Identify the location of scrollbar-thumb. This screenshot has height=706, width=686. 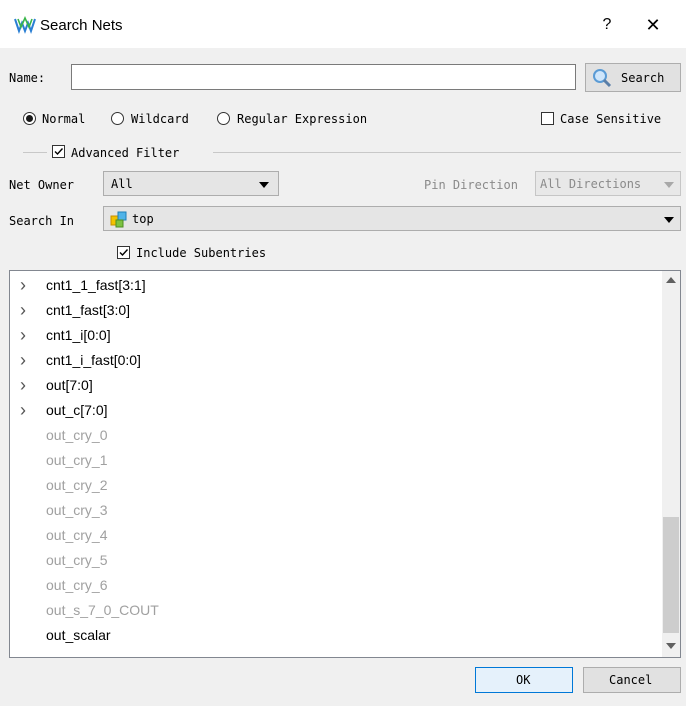
(671, 575).